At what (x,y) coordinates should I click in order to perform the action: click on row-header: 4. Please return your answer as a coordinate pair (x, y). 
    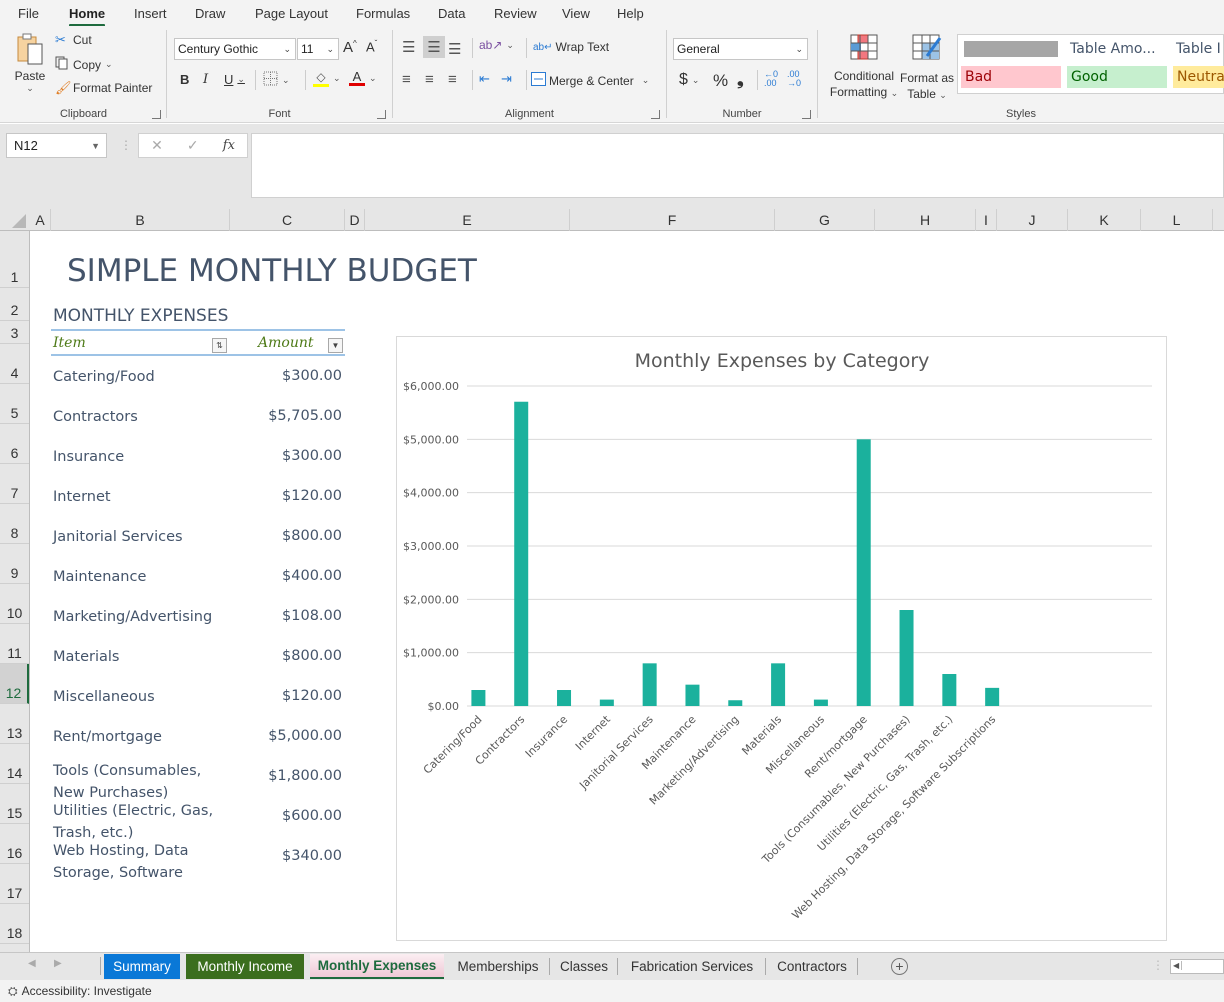
    Looking at the image, I should click on (14, 364).